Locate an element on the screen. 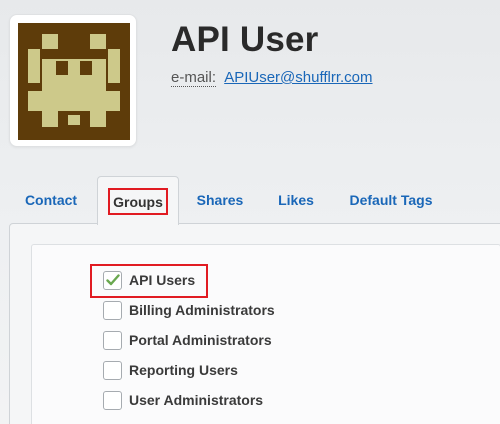 Image resolution: width=500 pixels, height=424 pixels. tab-label: Groups is located at coordinates (138, 201).